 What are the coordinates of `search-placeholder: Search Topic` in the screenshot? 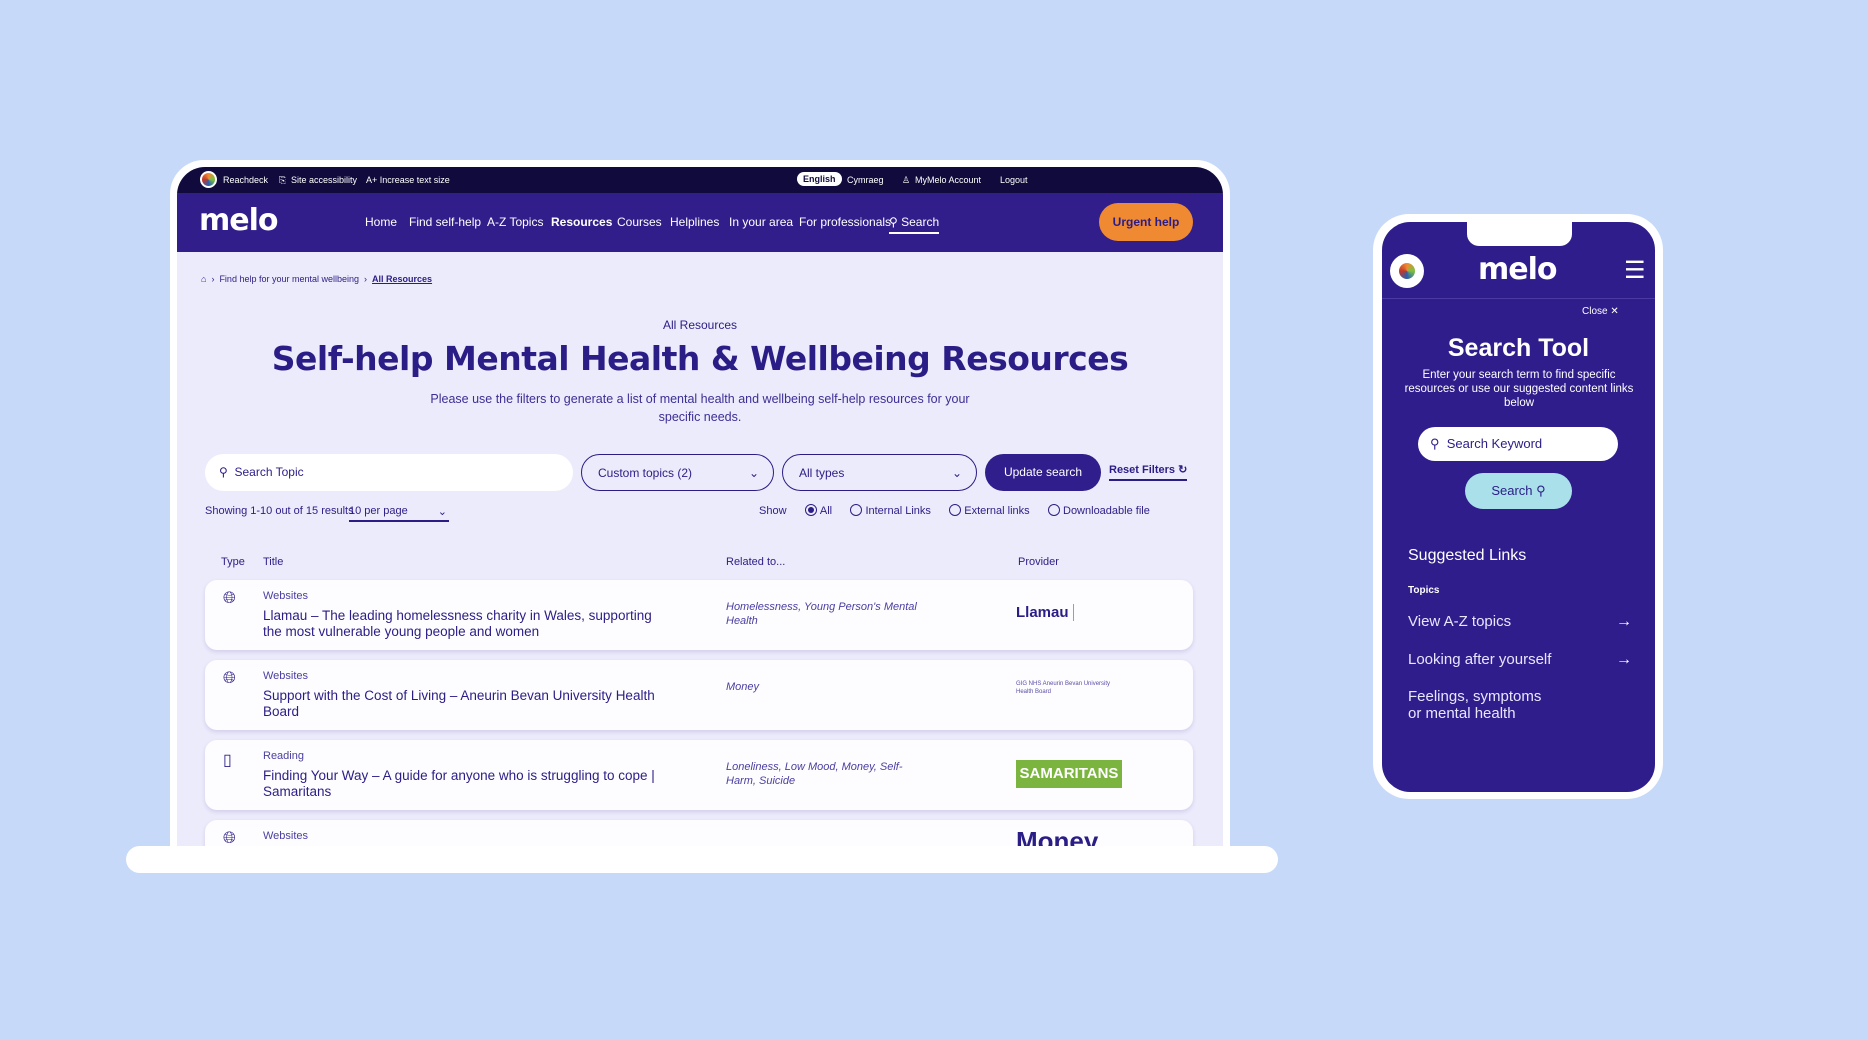 It's located at (269, 472).